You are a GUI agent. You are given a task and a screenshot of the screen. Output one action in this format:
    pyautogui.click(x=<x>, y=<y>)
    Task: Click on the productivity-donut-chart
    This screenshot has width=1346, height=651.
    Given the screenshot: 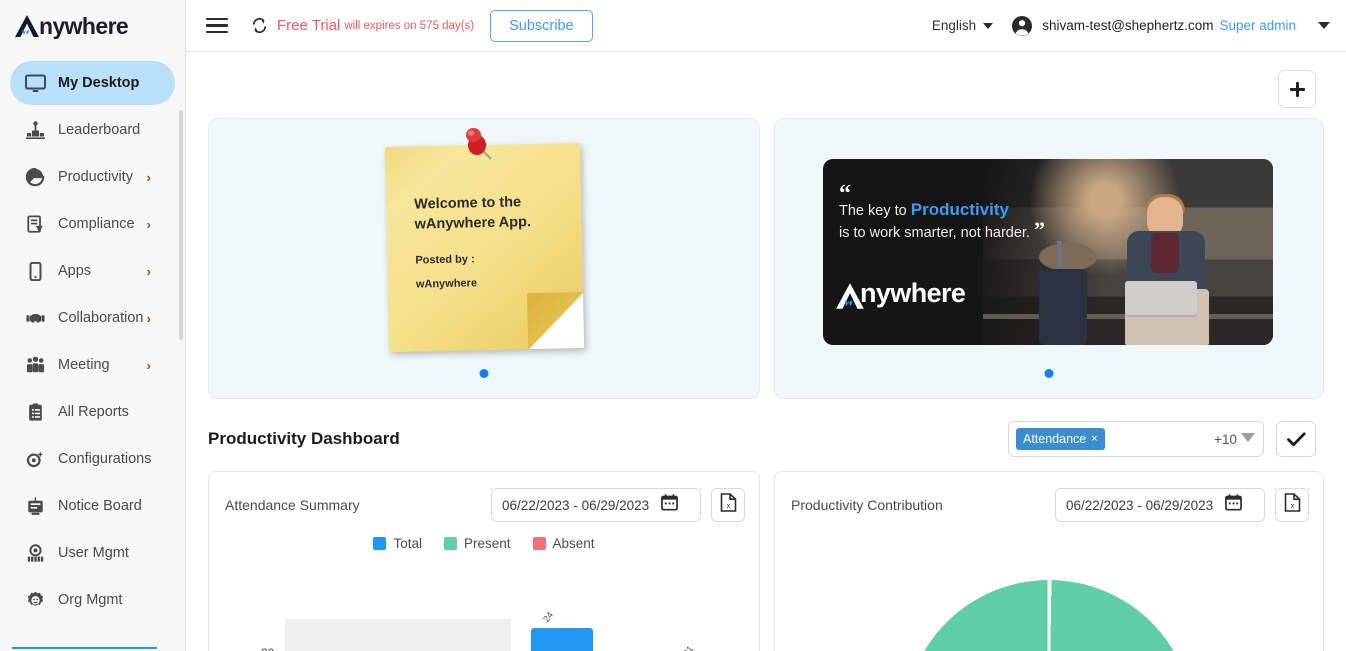 What is the action you would take?
    pyautogui.click(x=1049, y=615)
    